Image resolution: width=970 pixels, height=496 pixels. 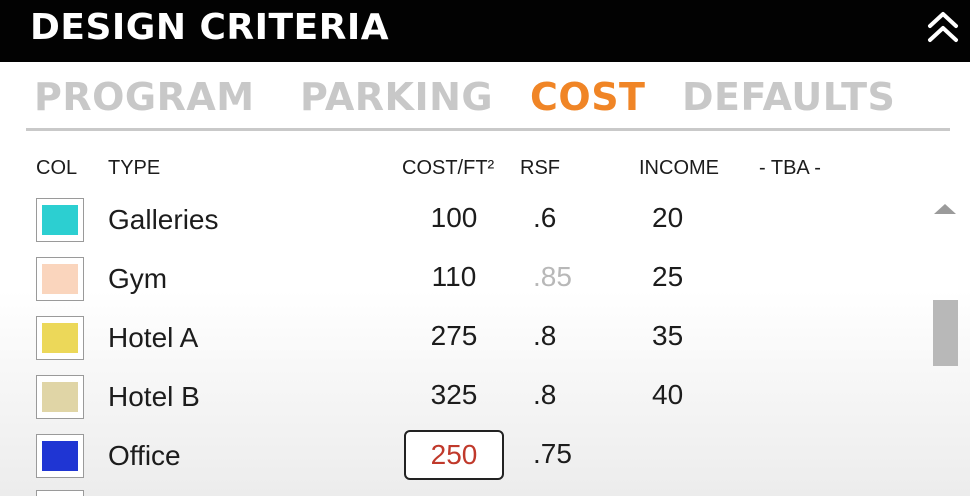 I want to click on column-header-col: COL, so click(x=57, y=168).